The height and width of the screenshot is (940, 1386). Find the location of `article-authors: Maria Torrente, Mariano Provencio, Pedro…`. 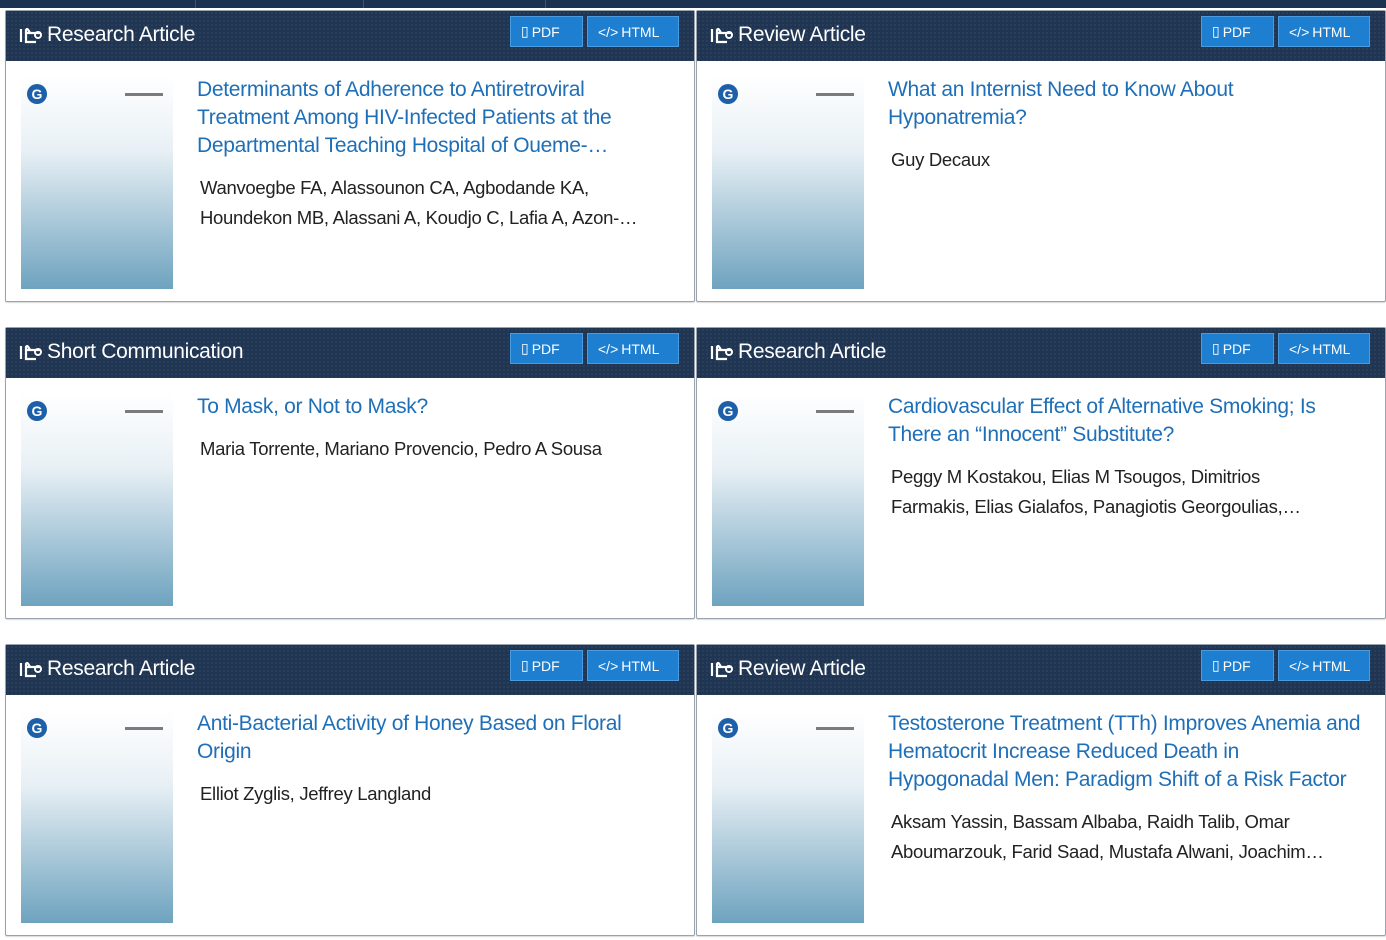

article-authors: Maria Torrente, Mariano Provencio, Pedro… is located at coordinates (401, 448).